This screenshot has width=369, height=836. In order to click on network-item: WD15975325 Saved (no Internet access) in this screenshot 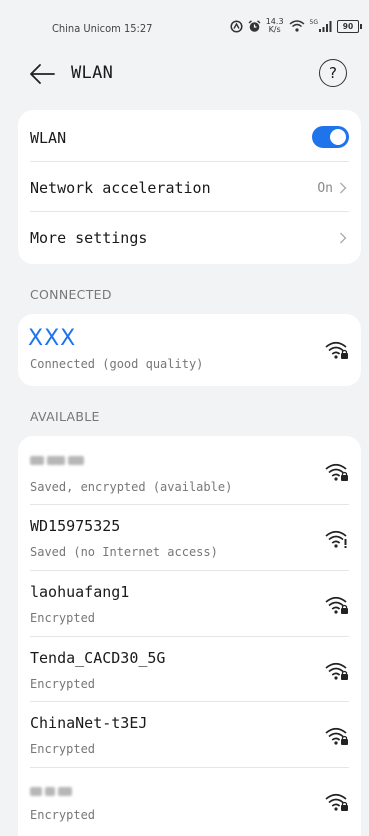, I will do `click(189, 538)`.